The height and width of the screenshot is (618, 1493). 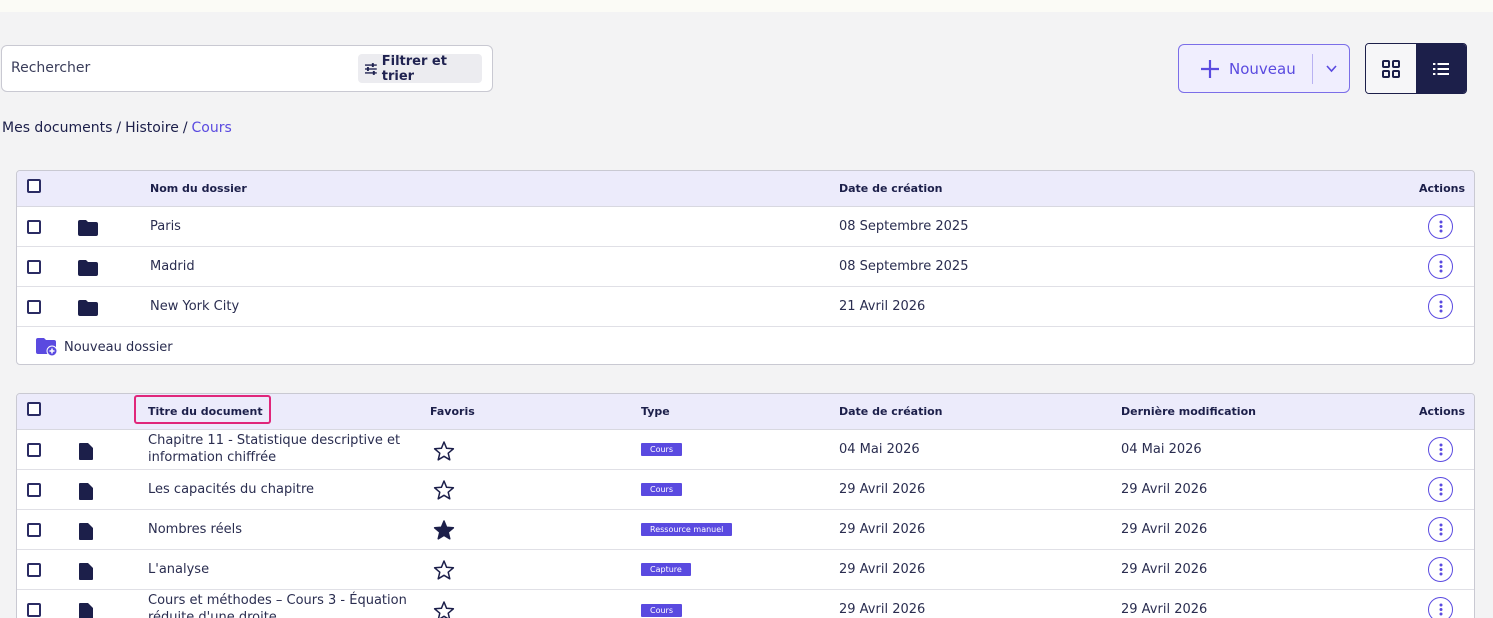 What do you see at coordinates (205, 411) in the screenshot?
I see `document-title-header: Titre du document` at bounding box center [205, 411].